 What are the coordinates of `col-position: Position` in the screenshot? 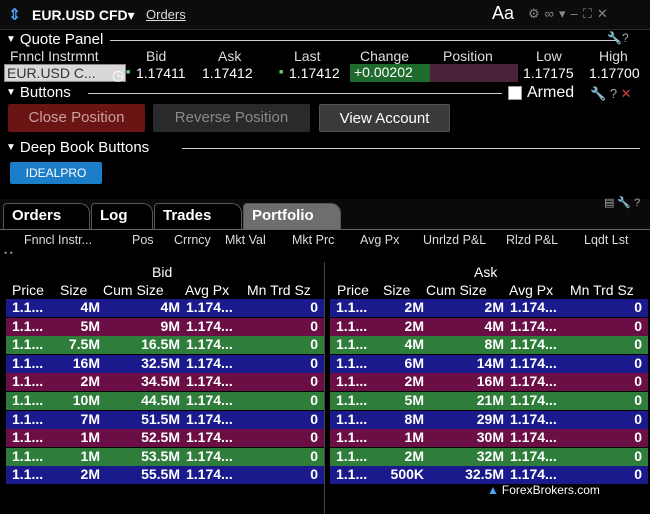 It's located at (468, 56).